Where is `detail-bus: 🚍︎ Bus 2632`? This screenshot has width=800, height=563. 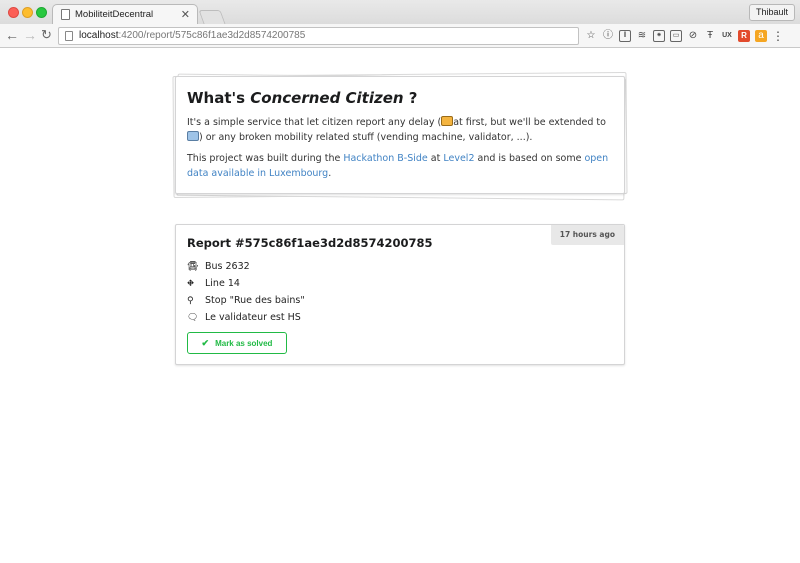
detail-bus: 🚍︎ Bus 2632 is located at coordinates (400, 266).